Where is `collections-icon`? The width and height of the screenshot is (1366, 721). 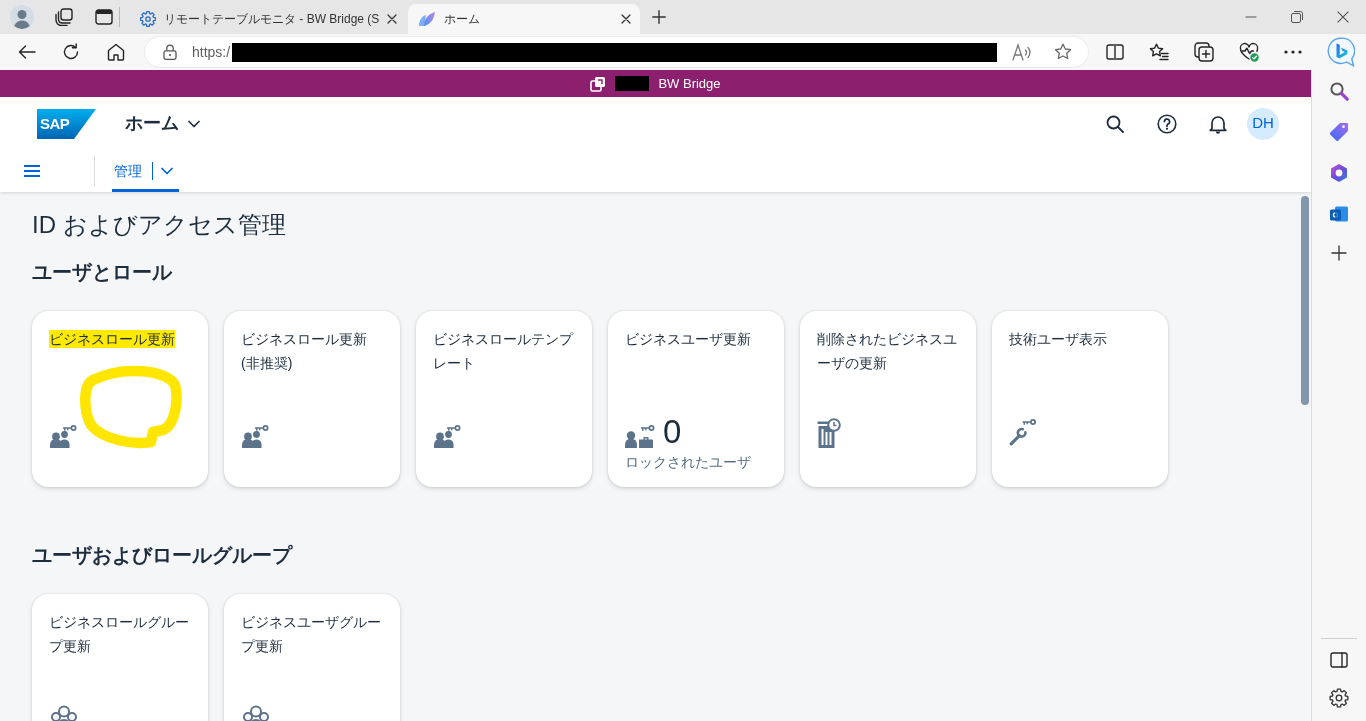
collections-icon is located at coordinates (1204, 52).